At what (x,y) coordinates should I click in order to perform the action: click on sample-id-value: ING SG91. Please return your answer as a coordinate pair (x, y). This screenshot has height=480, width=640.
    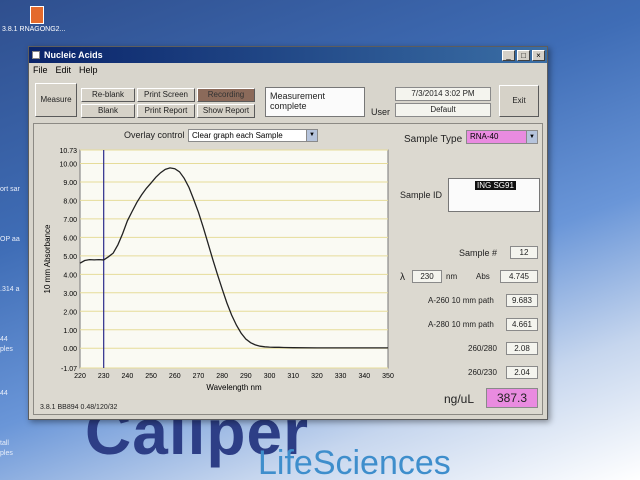
    Looking at the image, I should click on (495, 185).